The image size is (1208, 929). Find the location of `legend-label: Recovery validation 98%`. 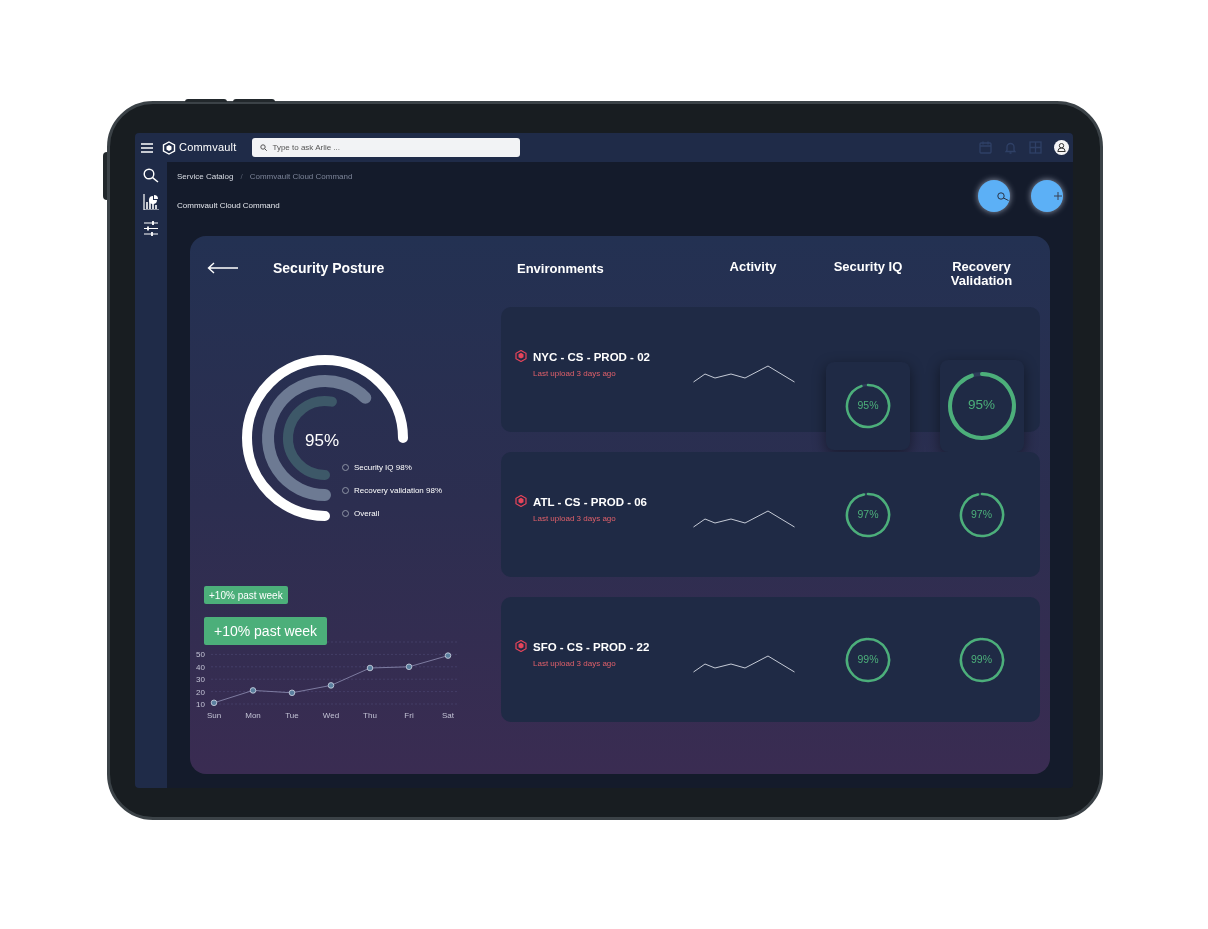

legend-label: Recovery validation 98% is located at coordinates (398, 491).